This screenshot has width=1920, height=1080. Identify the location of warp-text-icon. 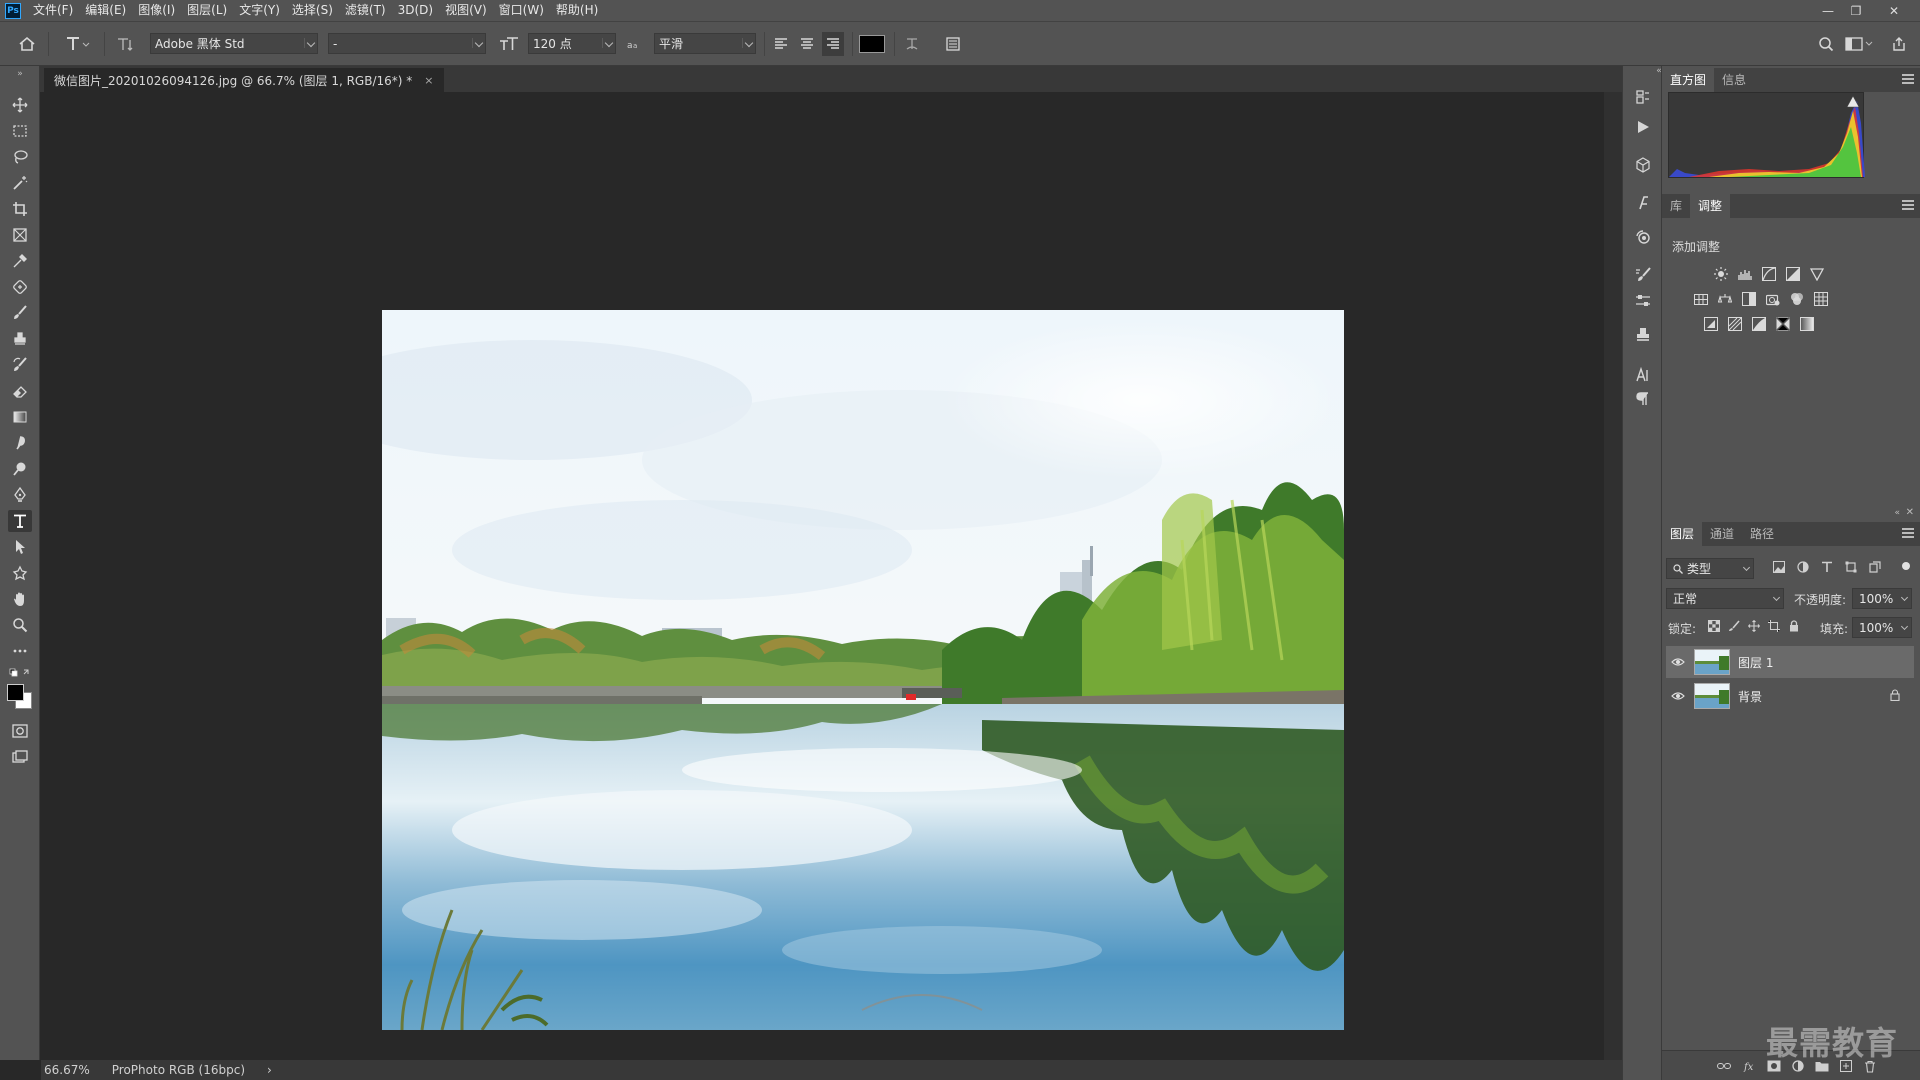
(912, 44).